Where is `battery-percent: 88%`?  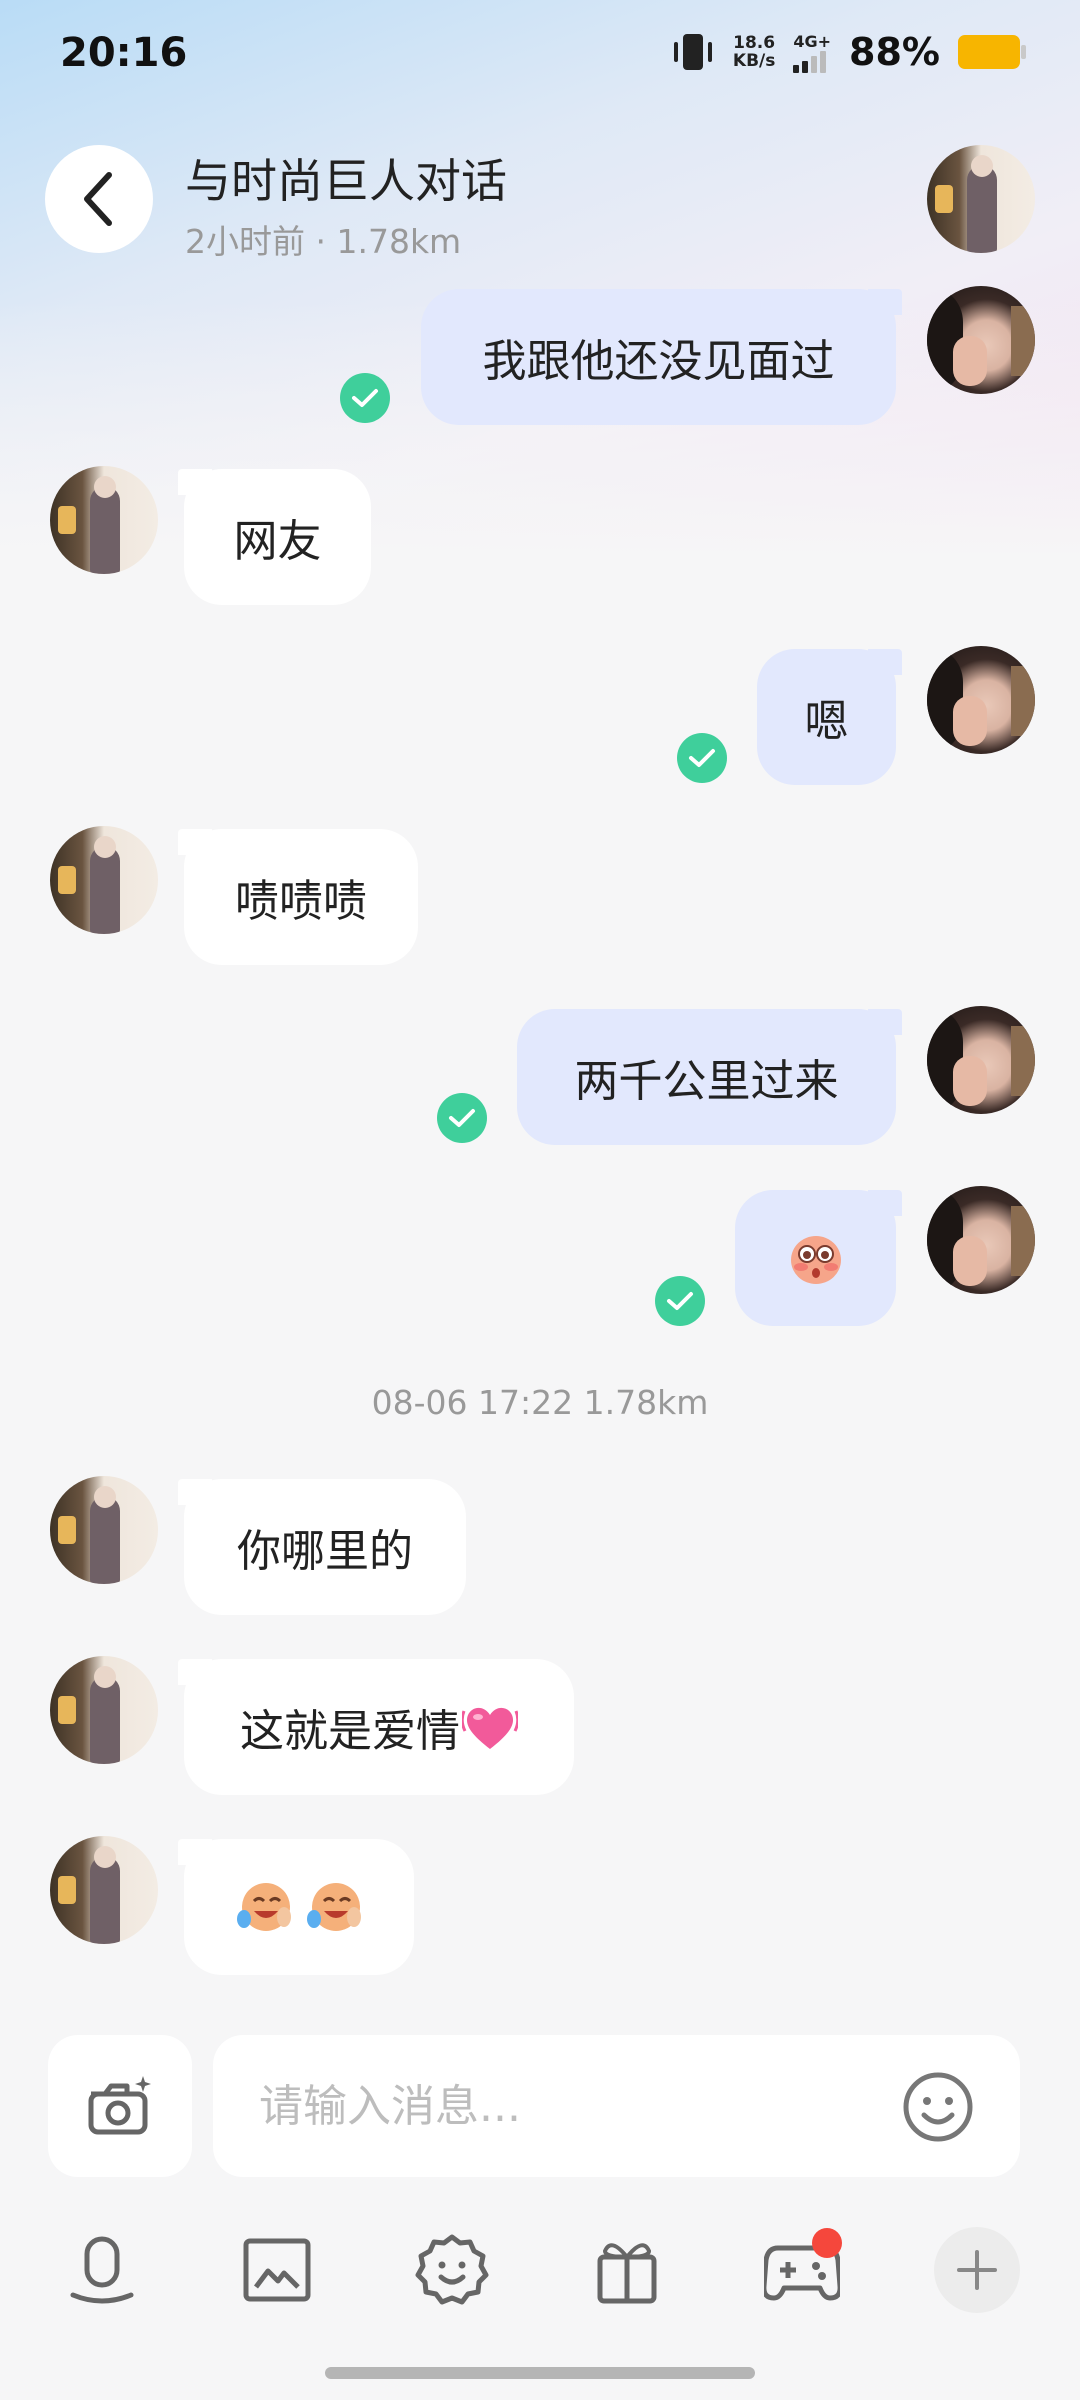
battery-percent: 88% is located at coordinates (894, 52).